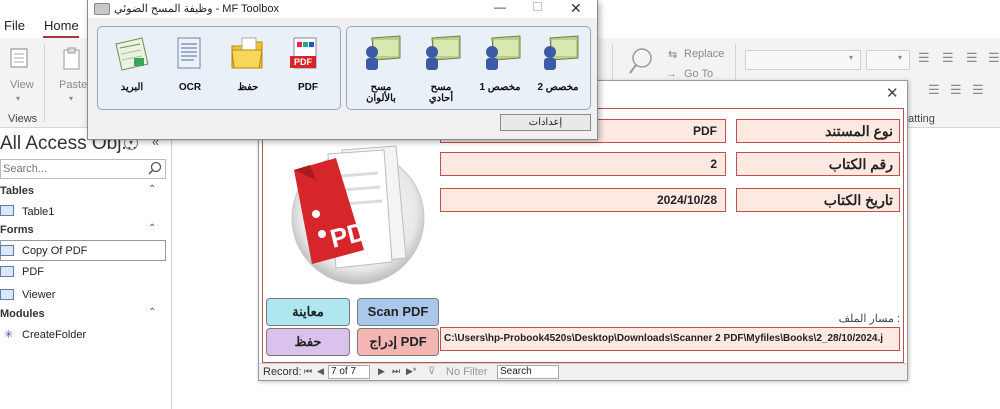  What do you see at coordinates (431, 371) in the screenshot?
I see `filter-icon: ⊽` at bounding box center [431, 371].